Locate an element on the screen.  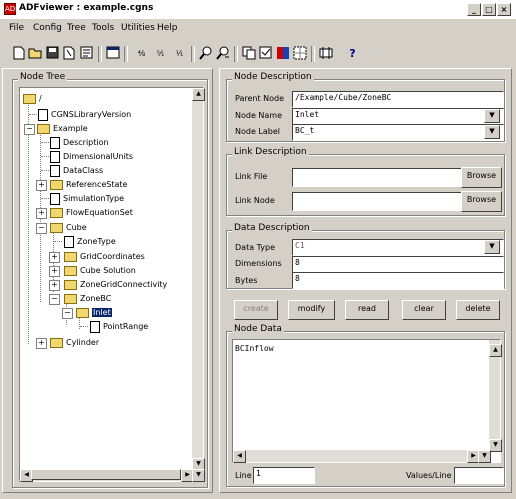
paste-node-icon is located at coordinates (248, 54).